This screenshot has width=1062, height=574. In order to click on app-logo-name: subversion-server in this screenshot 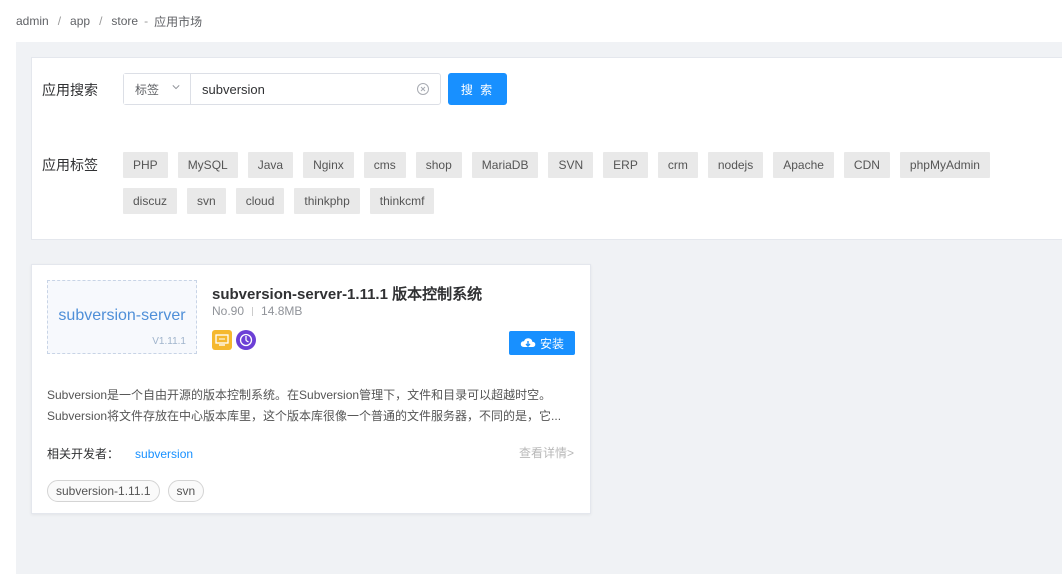, I will do `click(122, 315)`.